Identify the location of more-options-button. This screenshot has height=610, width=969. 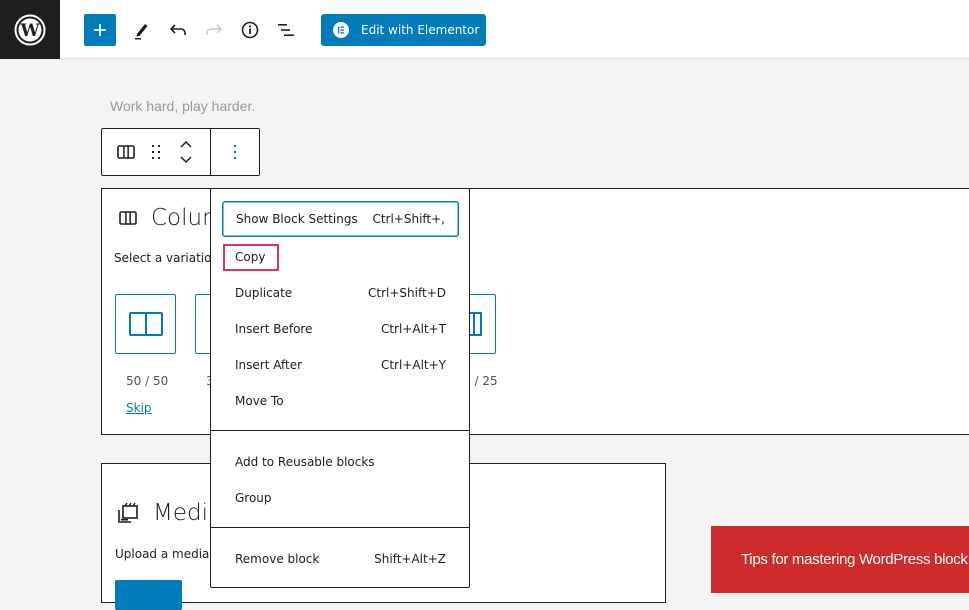
(235, 152).